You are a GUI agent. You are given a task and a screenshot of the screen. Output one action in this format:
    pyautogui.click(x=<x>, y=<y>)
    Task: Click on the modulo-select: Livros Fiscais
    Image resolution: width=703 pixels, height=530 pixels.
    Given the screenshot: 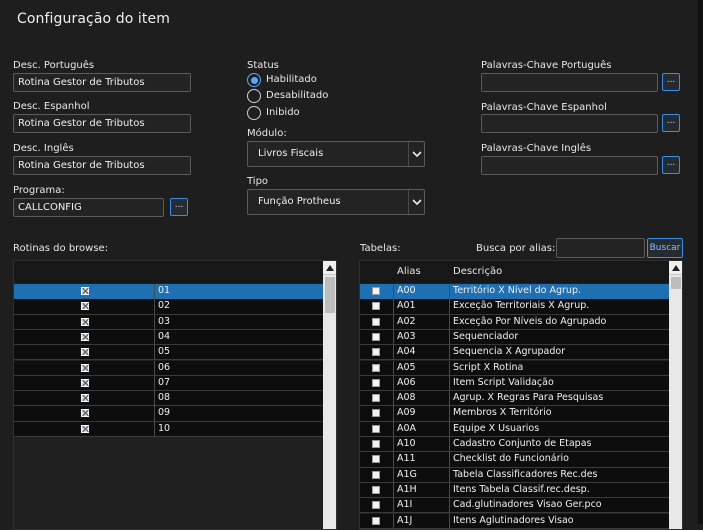 What is the action you would take?
    pyautogui.click(x=336, y=154)
    